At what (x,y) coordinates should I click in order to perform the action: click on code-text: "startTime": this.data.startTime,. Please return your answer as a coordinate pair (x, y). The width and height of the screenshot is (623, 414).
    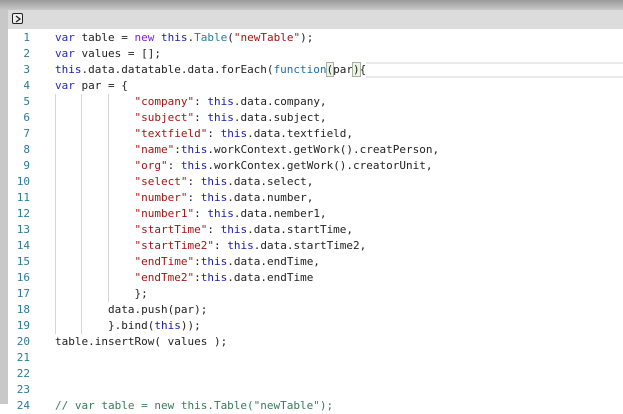
    Looking at the image, I should click on (244, 229).